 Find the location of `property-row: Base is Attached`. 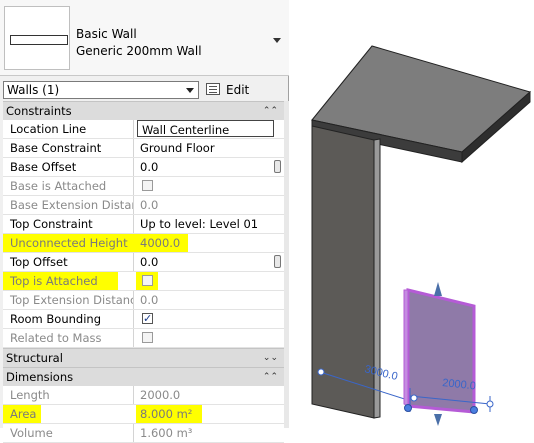

property-row: Base is Attached is located at coordinates (143, 186).